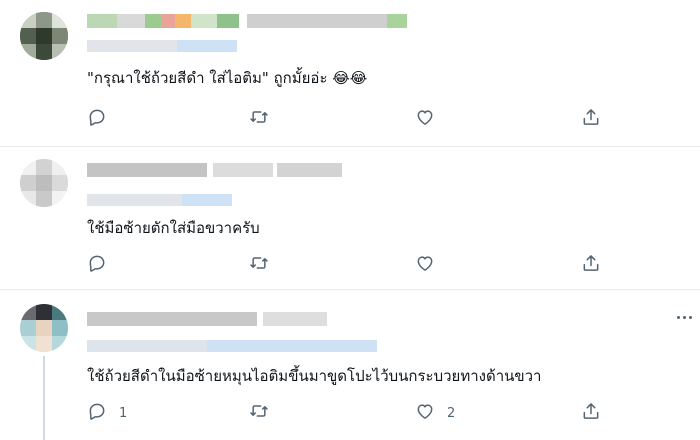 Image resolution: width=700 pixels, height=440 pixels. I want to click on reply-text: ใช้มือซ้ายตักใส่มือขวาครับ, so click(173, 228).